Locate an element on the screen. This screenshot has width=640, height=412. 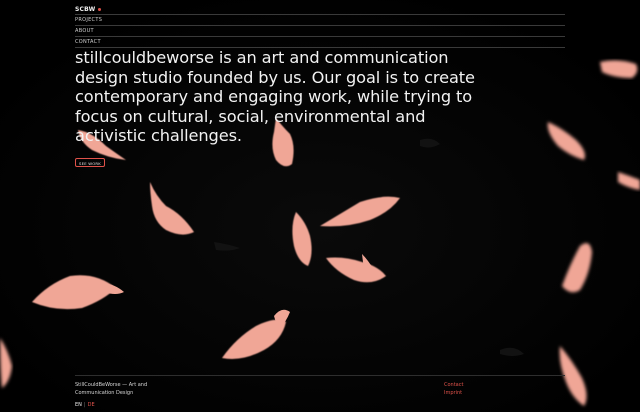
footer-studio-line: Communication Design is located at coordinates (104, 393).